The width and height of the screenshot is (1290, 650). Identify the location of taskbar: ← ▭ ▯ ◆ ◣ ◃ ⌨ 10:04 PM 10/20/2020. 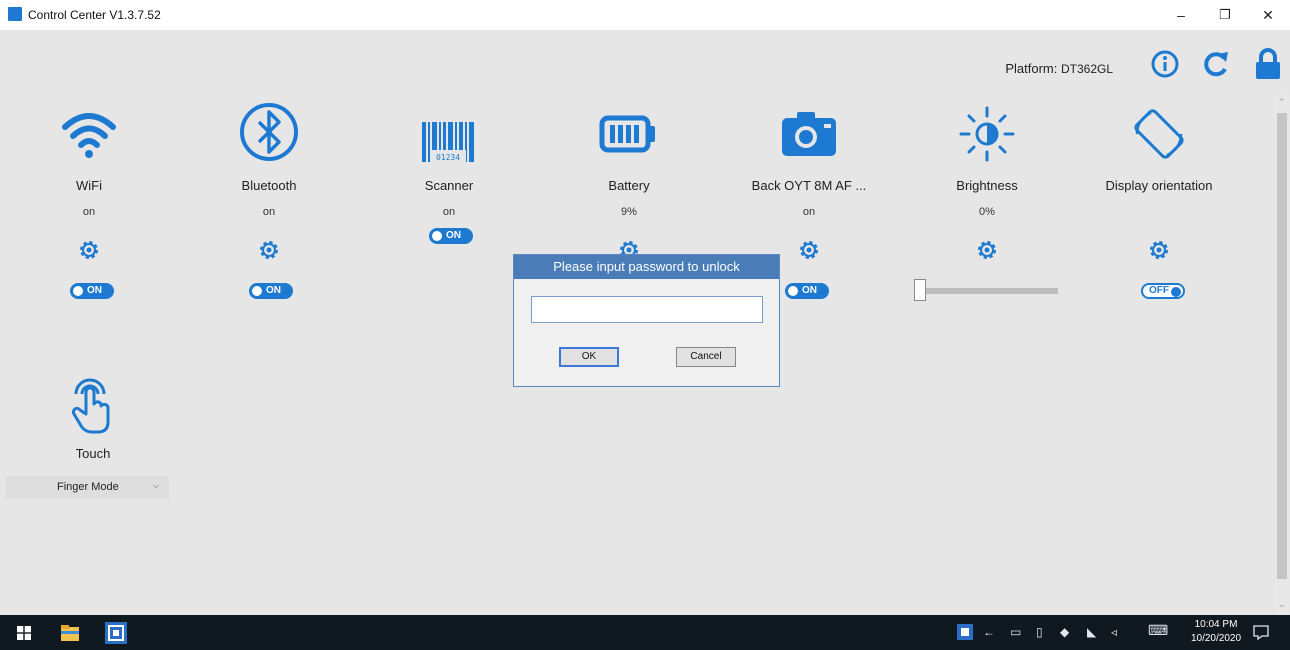
(645, 632).